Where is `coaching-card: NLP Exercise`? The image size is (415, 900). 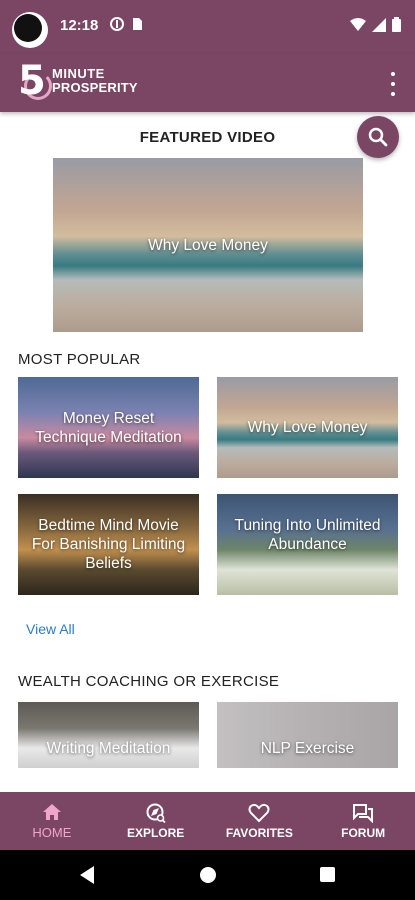 coaching-card: NLP Exercise is located at coordinates (307, 735).